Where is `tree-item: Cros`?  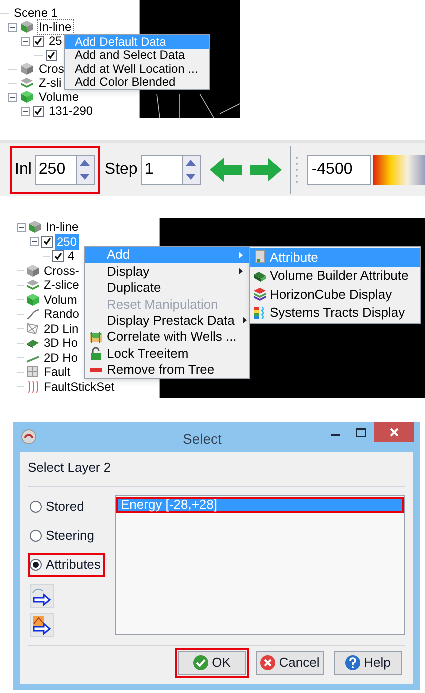
tree-item: Cros is located at coordinates (51, 69).